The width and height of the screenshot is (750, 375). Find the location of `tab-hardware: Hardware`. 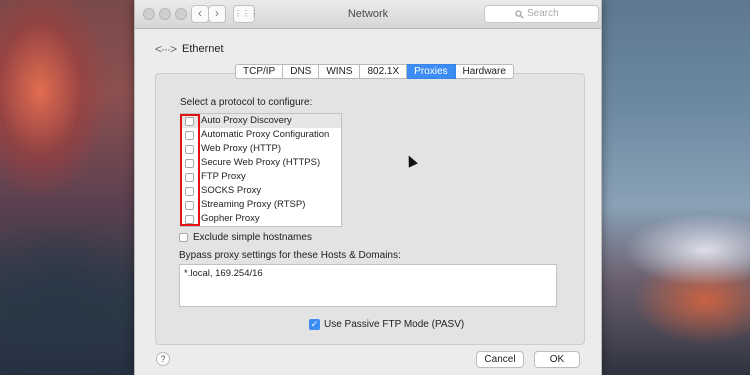

tab-hardware: Hardware is located at coordinates (484, 71).